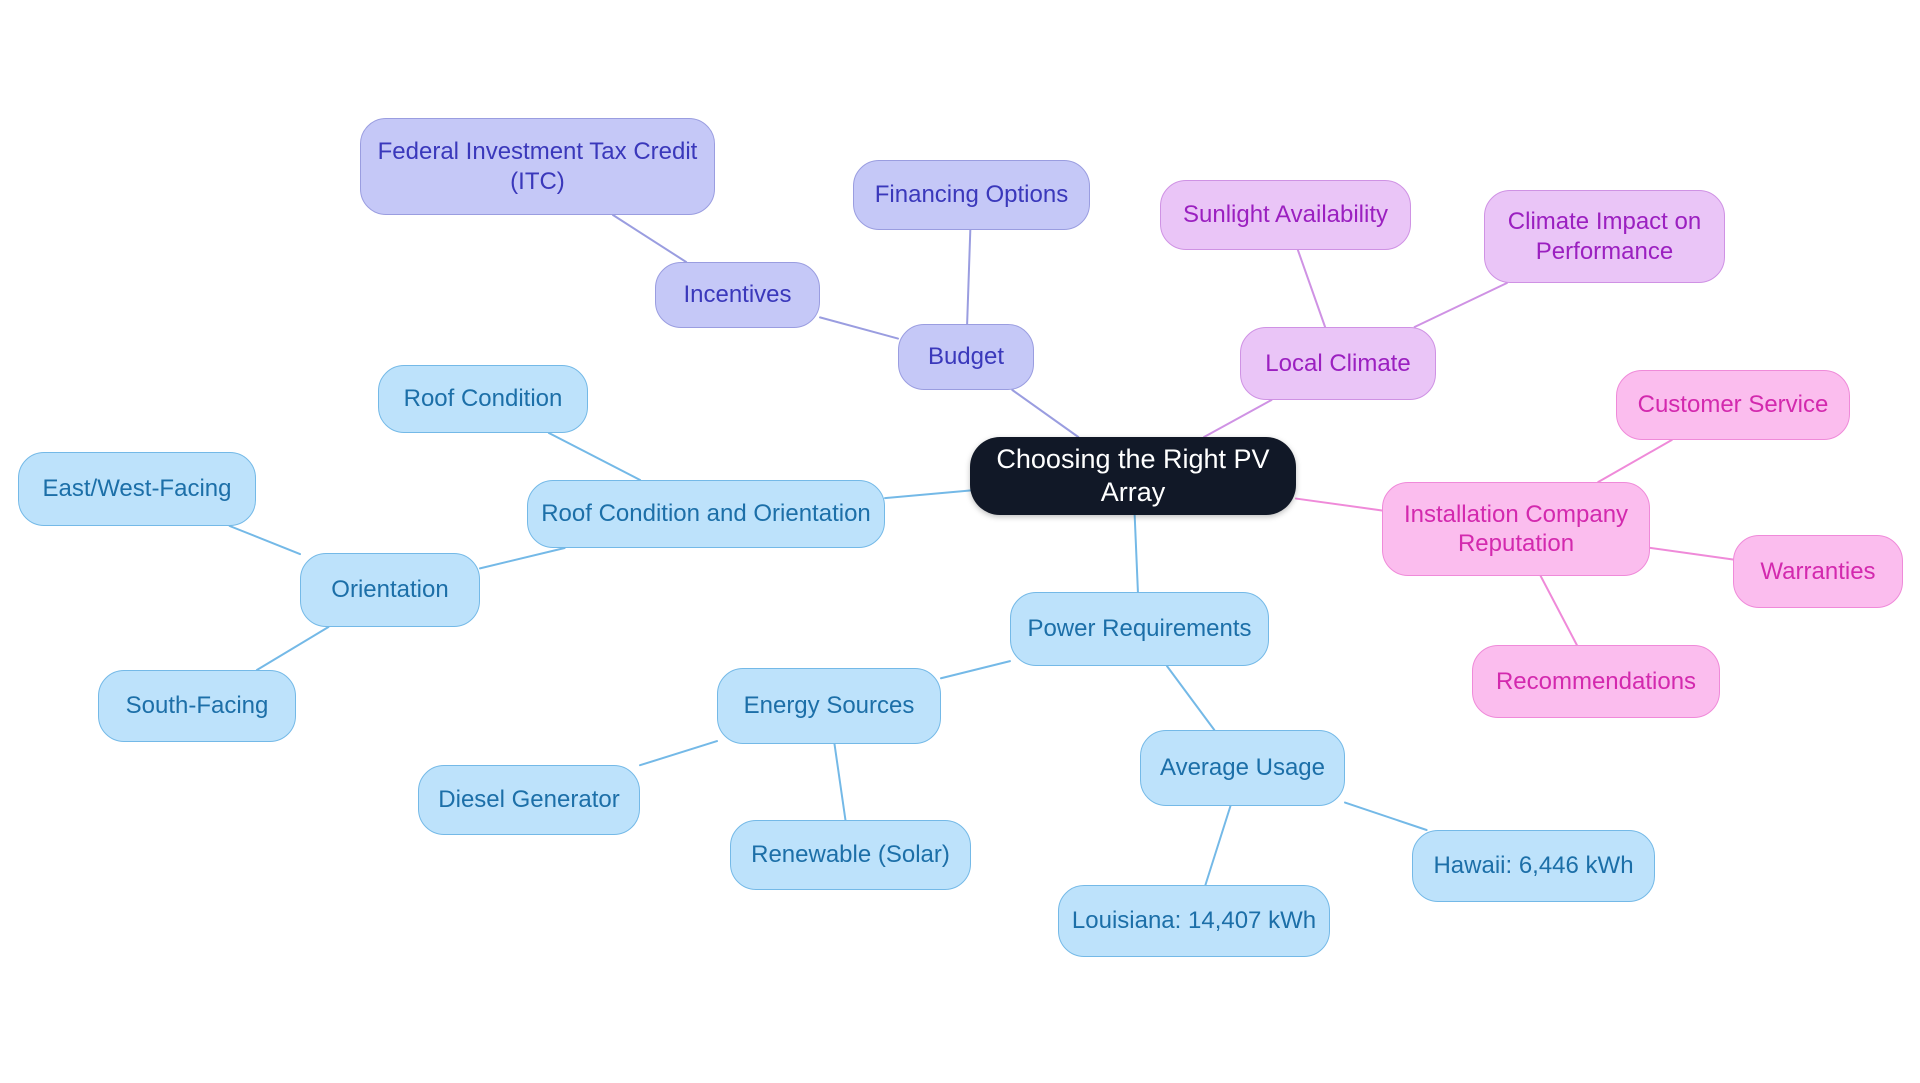 The height and width of the screenshot is (1083, 1920). I want to click on mindmap-node-financing: Financing Options, so click(971, 195).